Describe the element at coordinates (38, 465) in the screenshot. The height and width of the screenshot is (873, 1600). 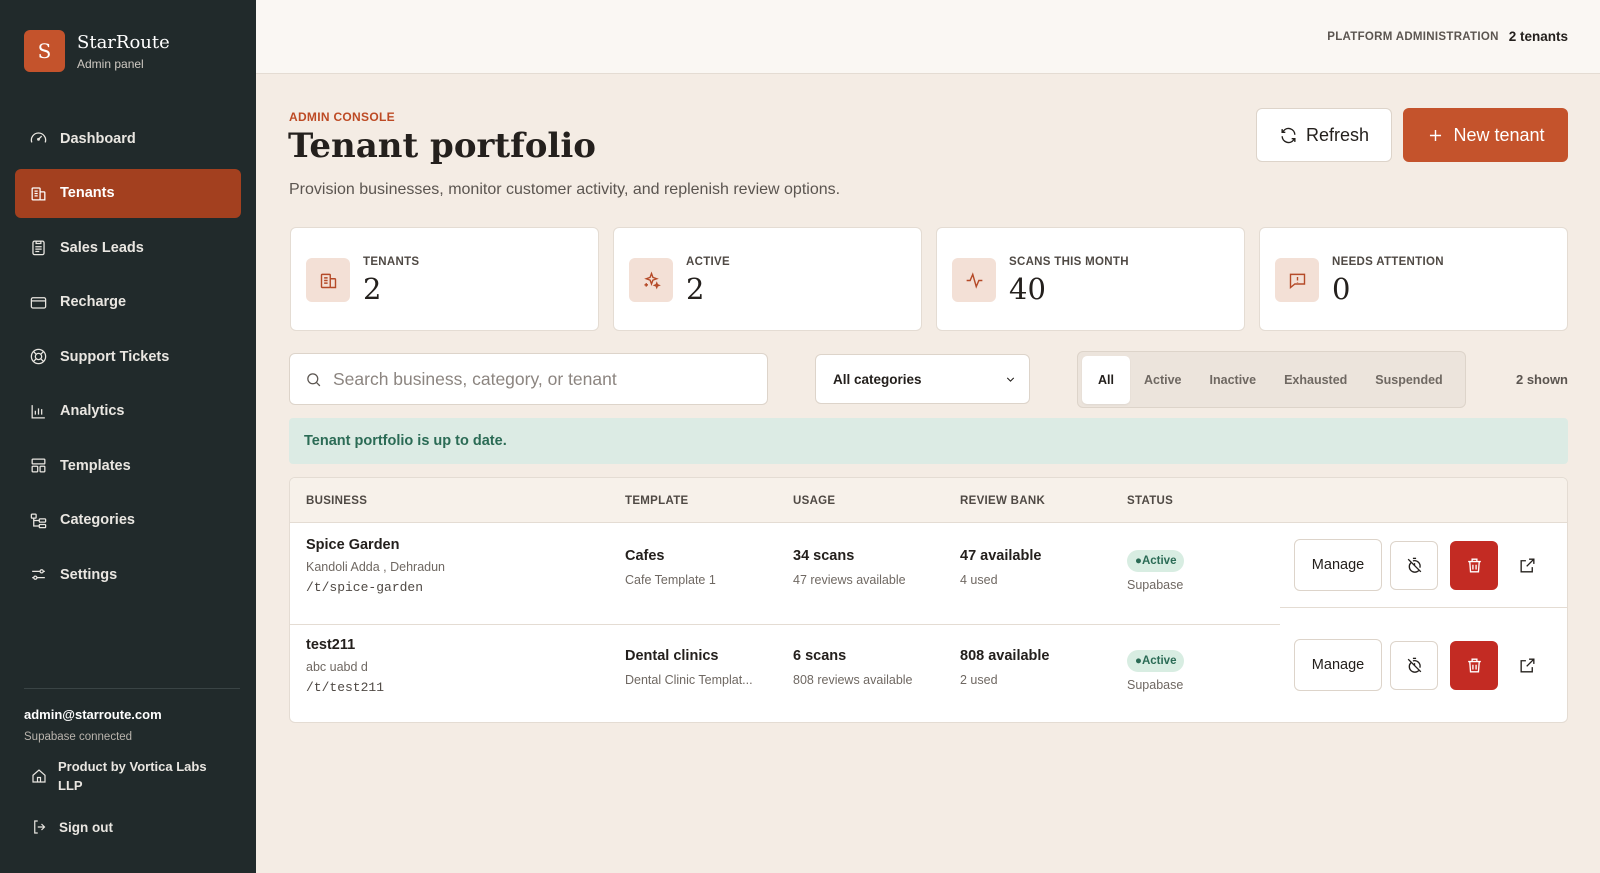
I see `layout-icon` at that location.